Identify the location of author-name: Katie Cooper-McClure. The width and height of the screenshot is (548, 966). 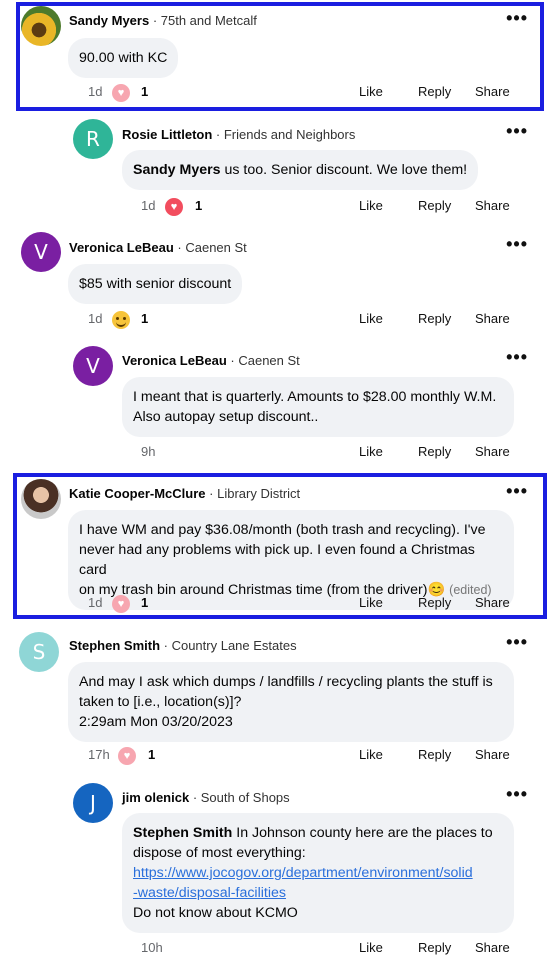
(137, 493).